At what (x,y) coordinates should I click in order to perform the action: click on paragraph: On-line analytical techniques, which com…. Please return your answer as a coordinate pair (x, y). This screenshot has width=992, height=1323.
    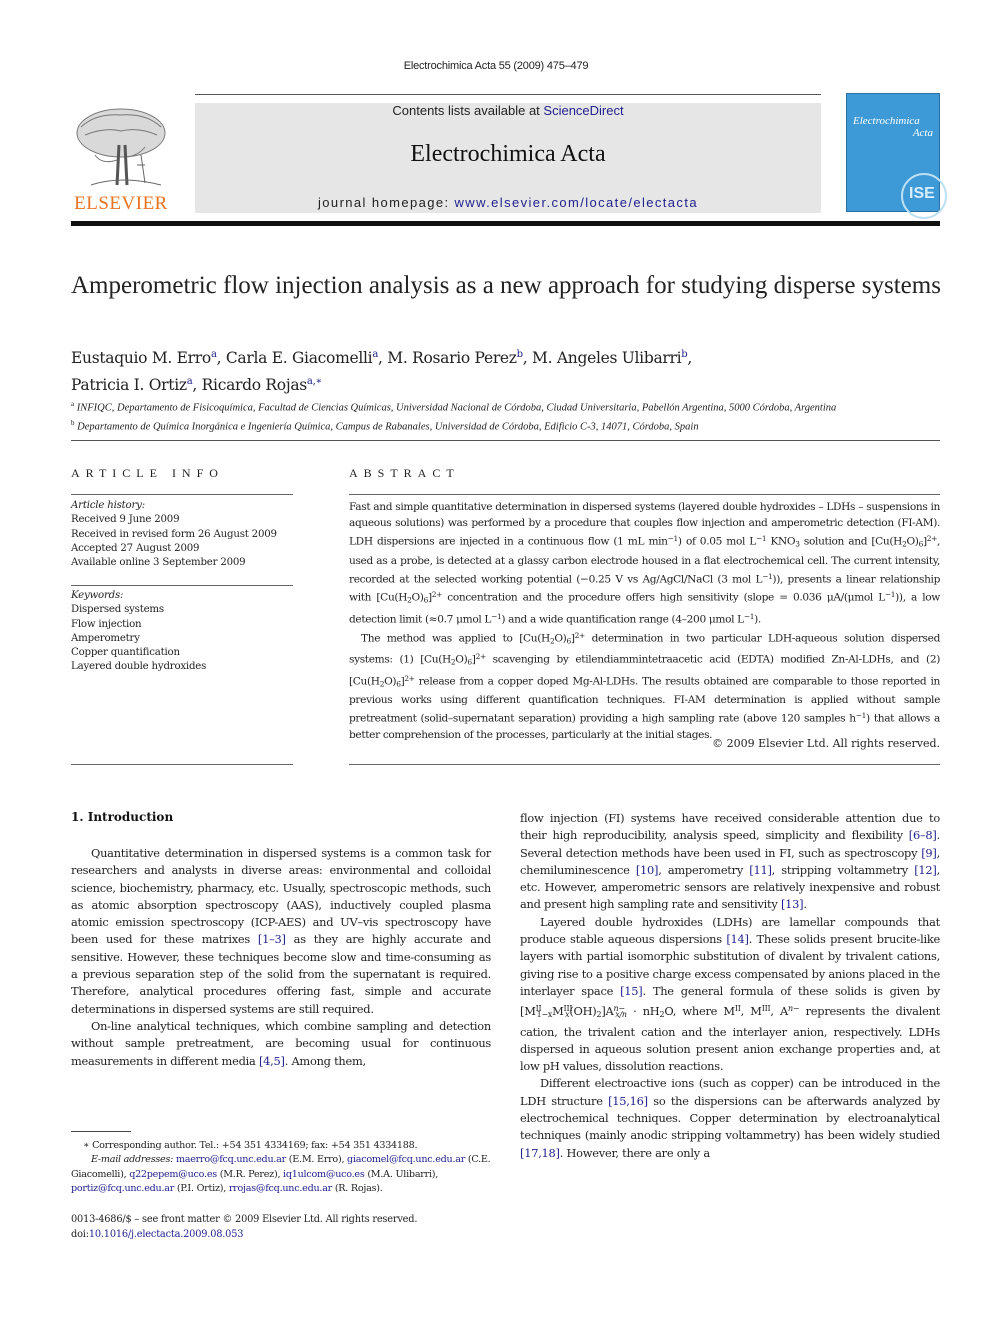
    Looking at the image, I should click on (281, 1043).